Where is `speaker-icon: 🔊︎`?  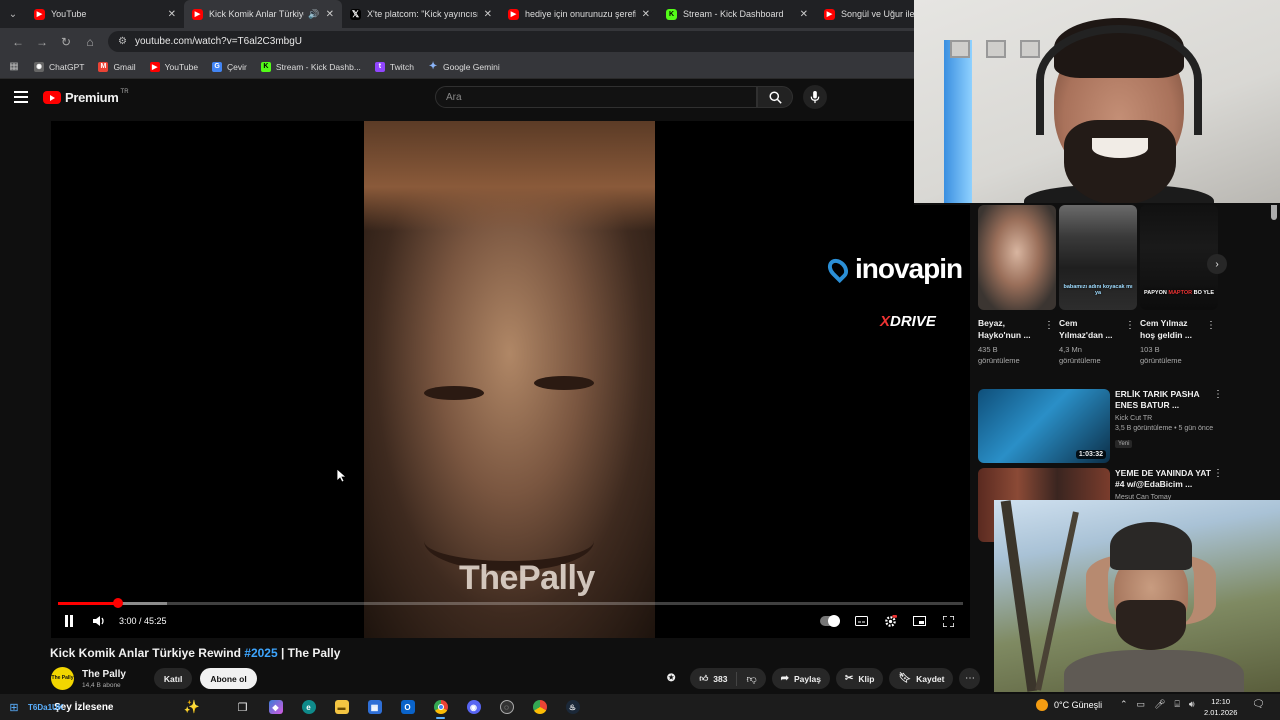
speaker-icon: 🔊︎ is located at coordinates (1192, 704).